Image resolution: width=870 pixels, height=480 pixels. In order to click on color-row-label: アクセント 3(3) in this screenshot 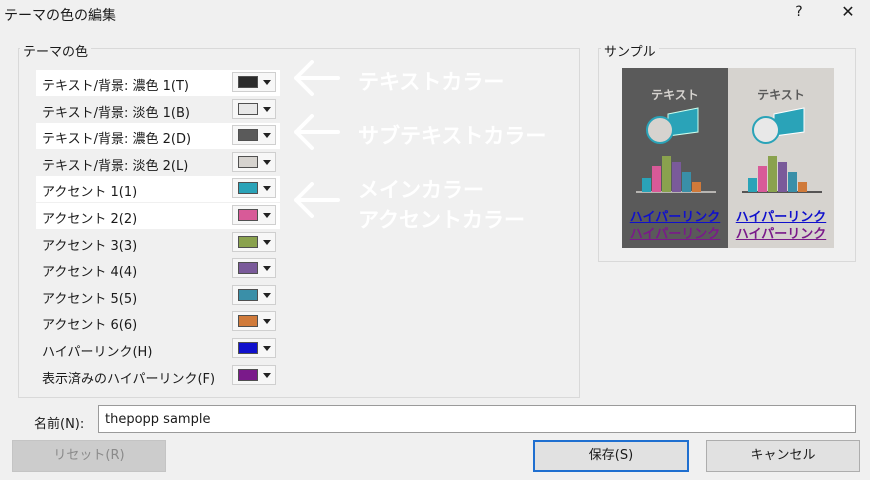, I will do `click(90, 246)`.